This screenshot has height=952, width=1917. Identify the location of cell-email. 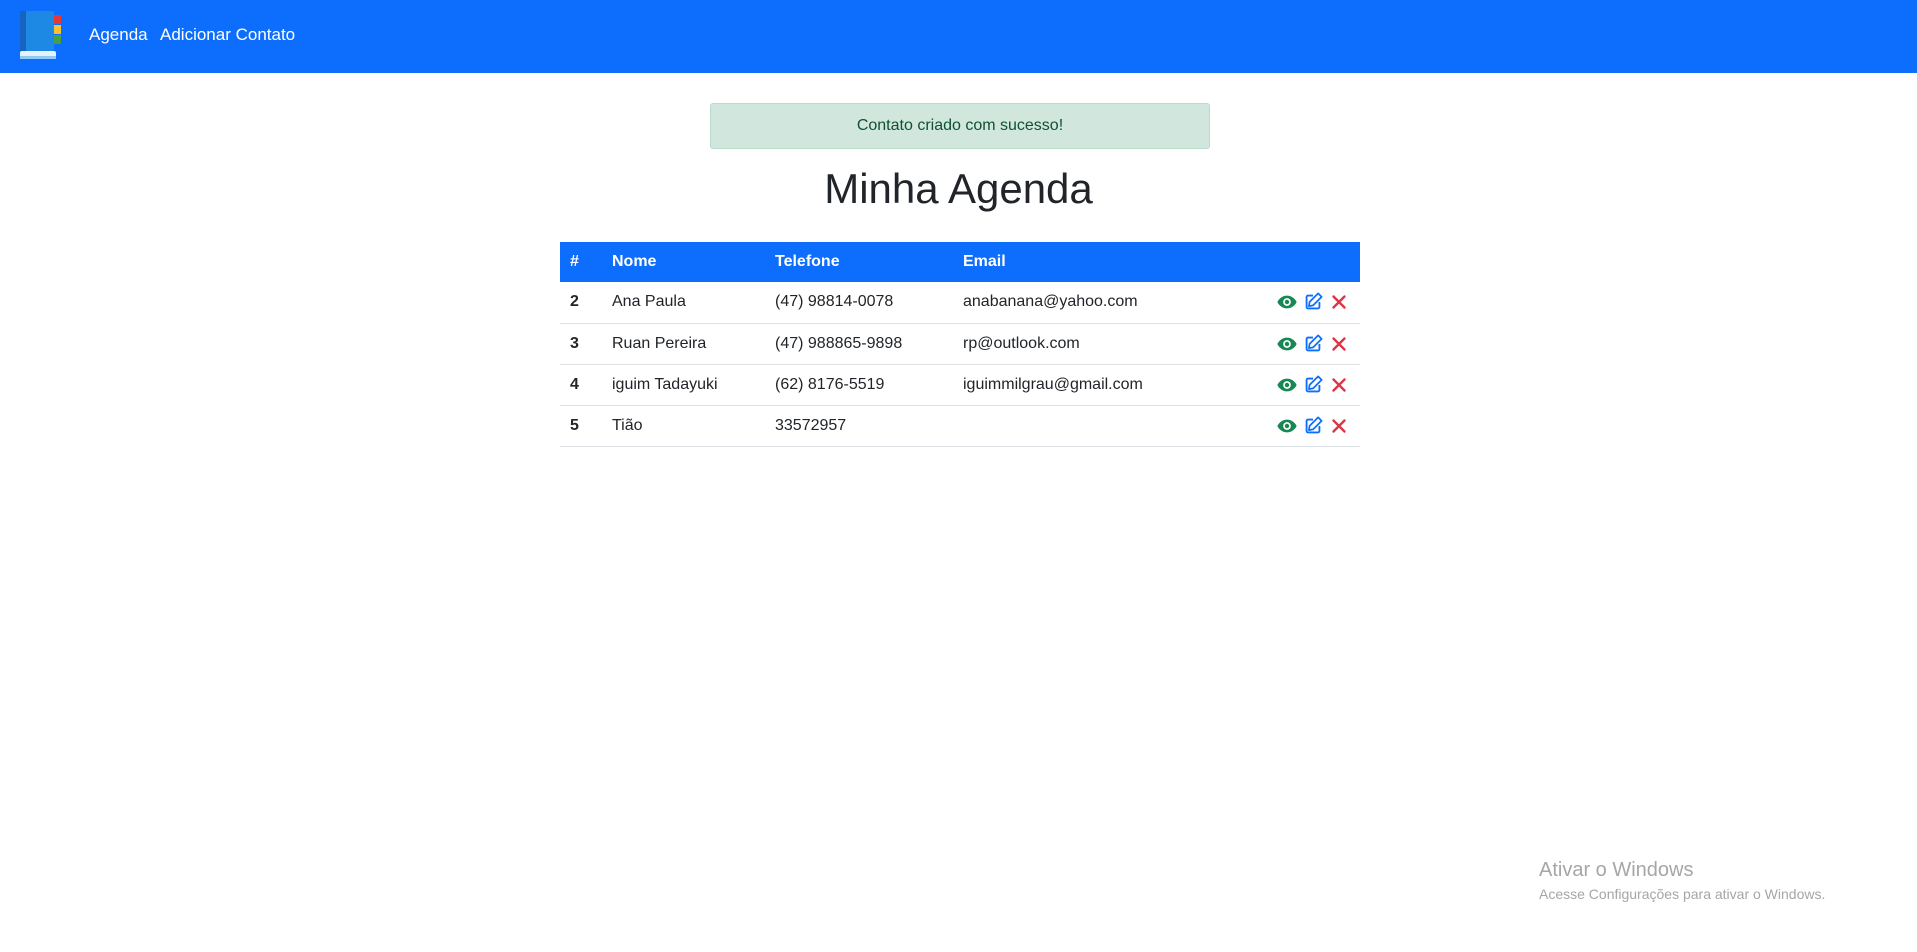
(1103, 425).